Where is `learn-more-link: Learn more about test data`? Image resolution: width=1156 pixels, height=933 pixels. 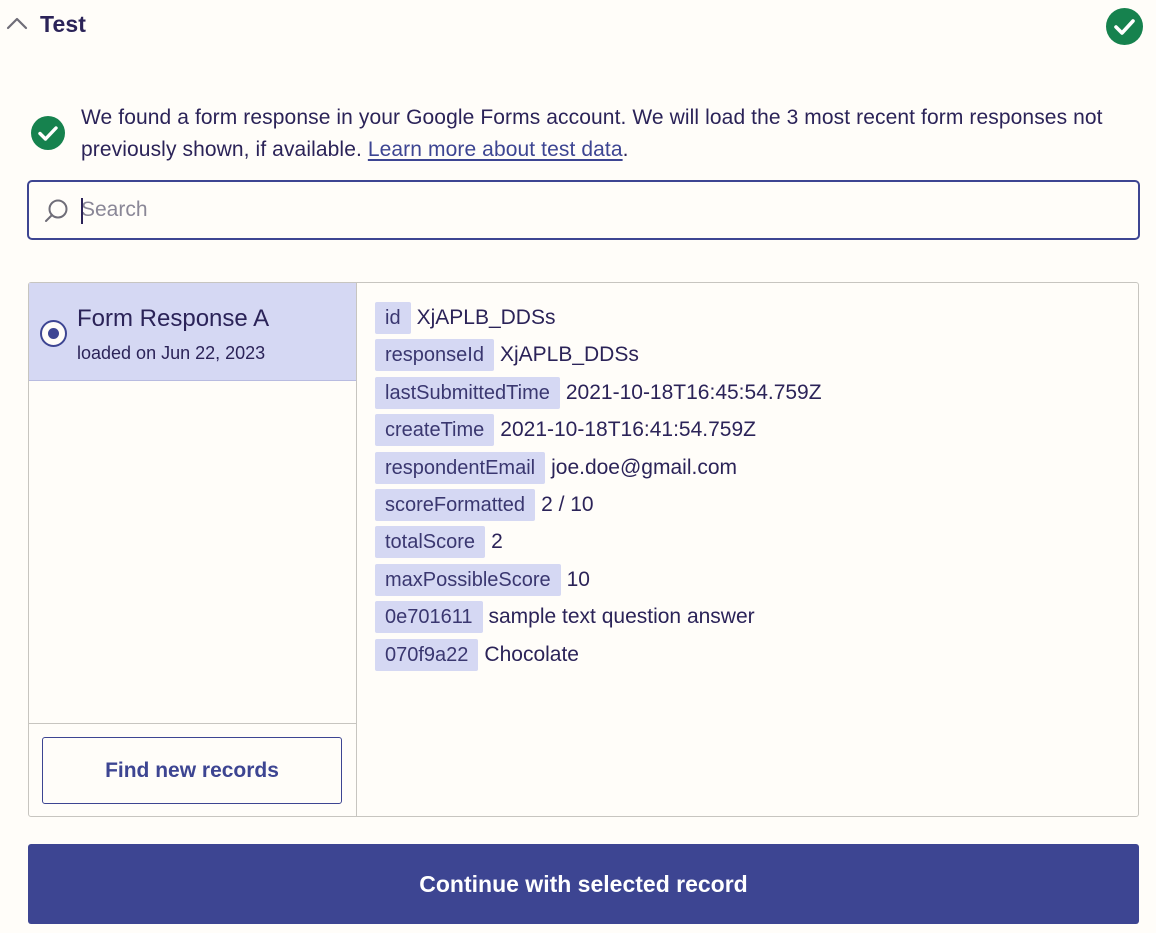
learn-more-link: Learn more about test data is located at coordinates (495, 149).